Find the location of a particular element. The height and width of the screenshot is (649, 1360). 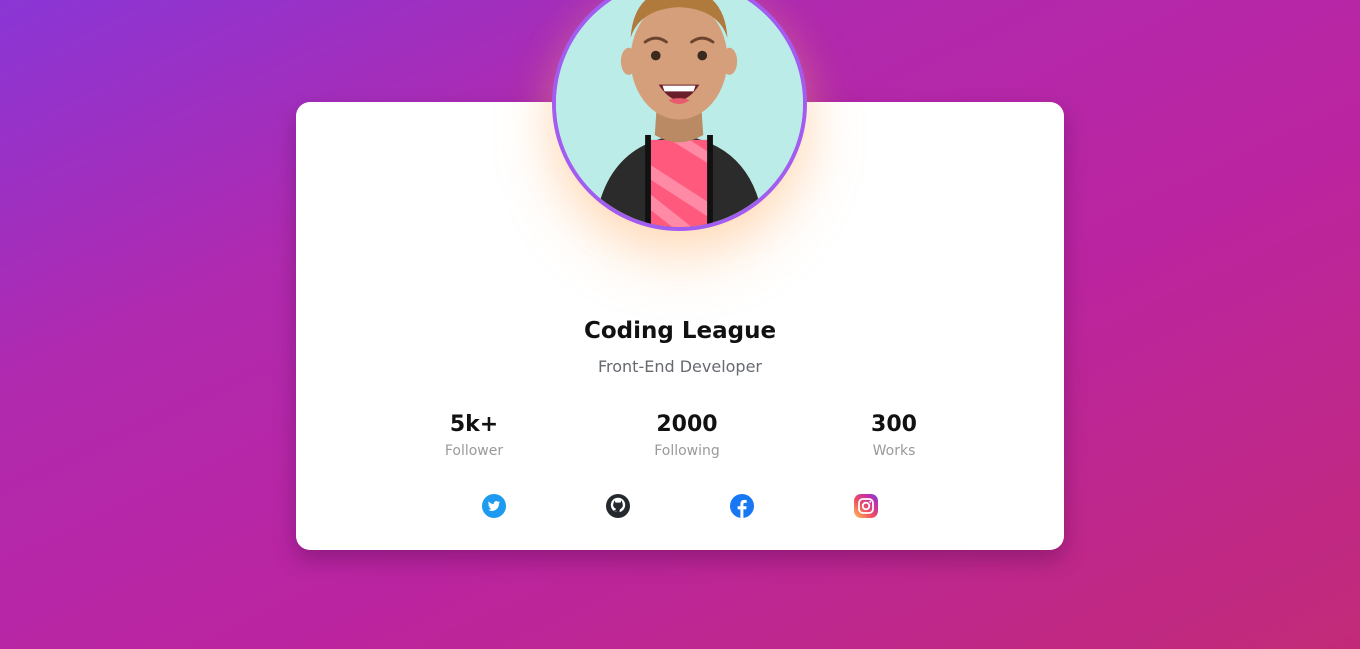

stat-label: Following is located at coordinates (687, 451).